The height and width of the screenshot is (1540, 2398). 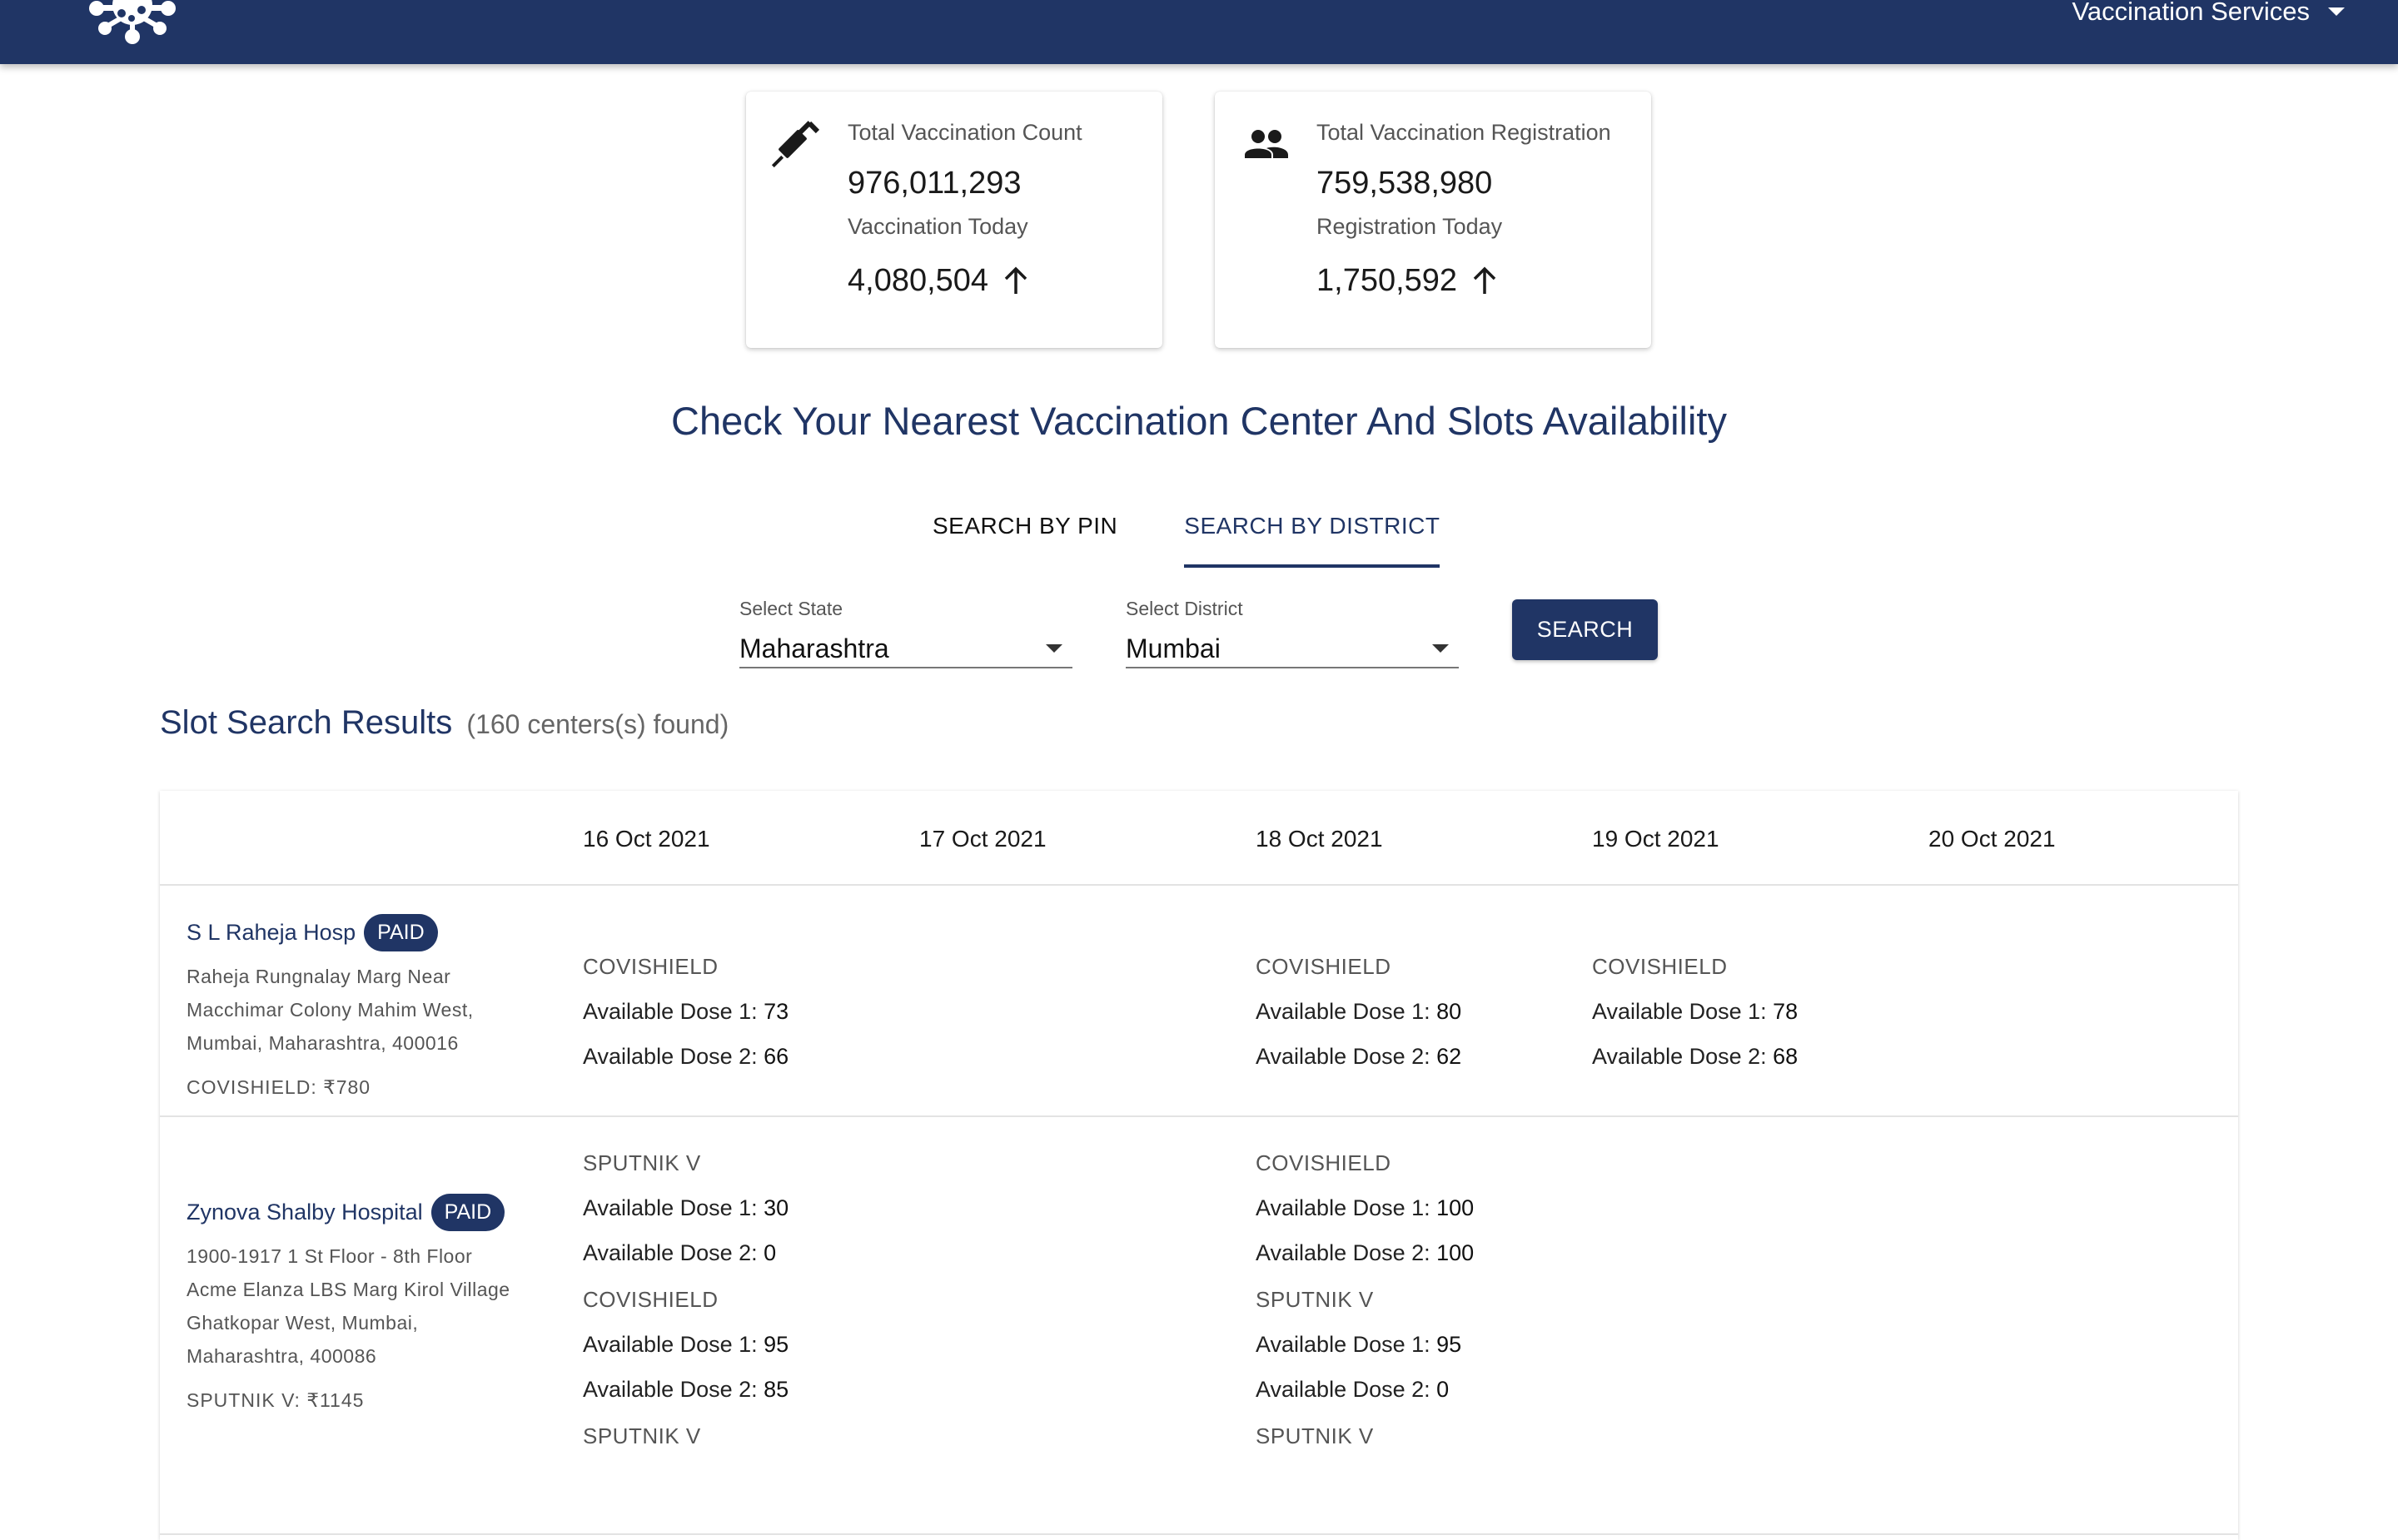 What do you see at coordinates (330, 1010) in the screenshot?
I see `address-line: Macchimar Colony Mahim West,` at bounding box center [330, 1010].